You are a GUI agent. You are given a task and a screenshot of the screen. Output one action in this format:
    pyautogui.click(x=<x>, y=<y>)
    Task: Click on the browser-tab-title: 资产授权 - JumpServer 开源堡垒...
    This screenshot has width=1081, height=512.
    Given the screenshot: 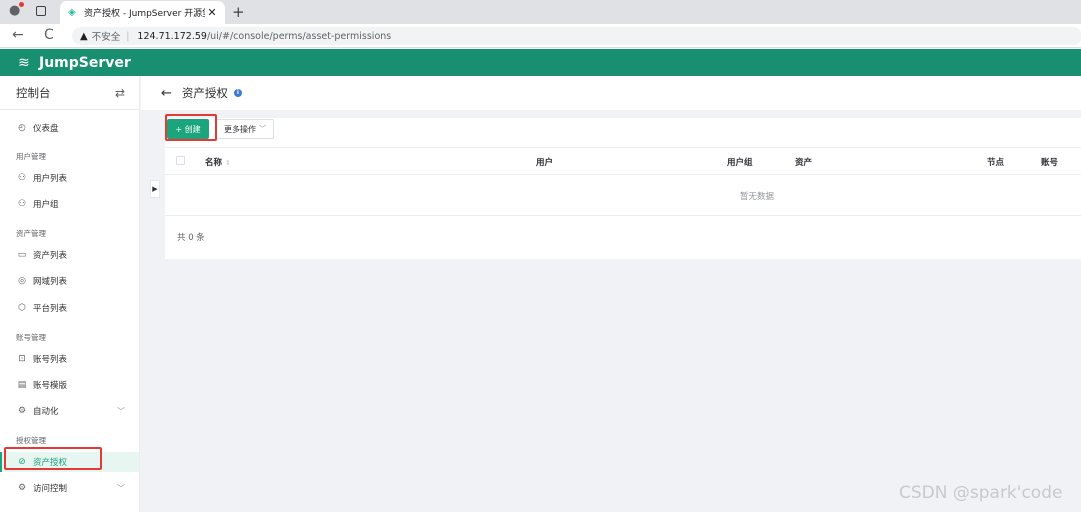 What is the action you would take?
    pyautogui.click(x=144, y=14)
    